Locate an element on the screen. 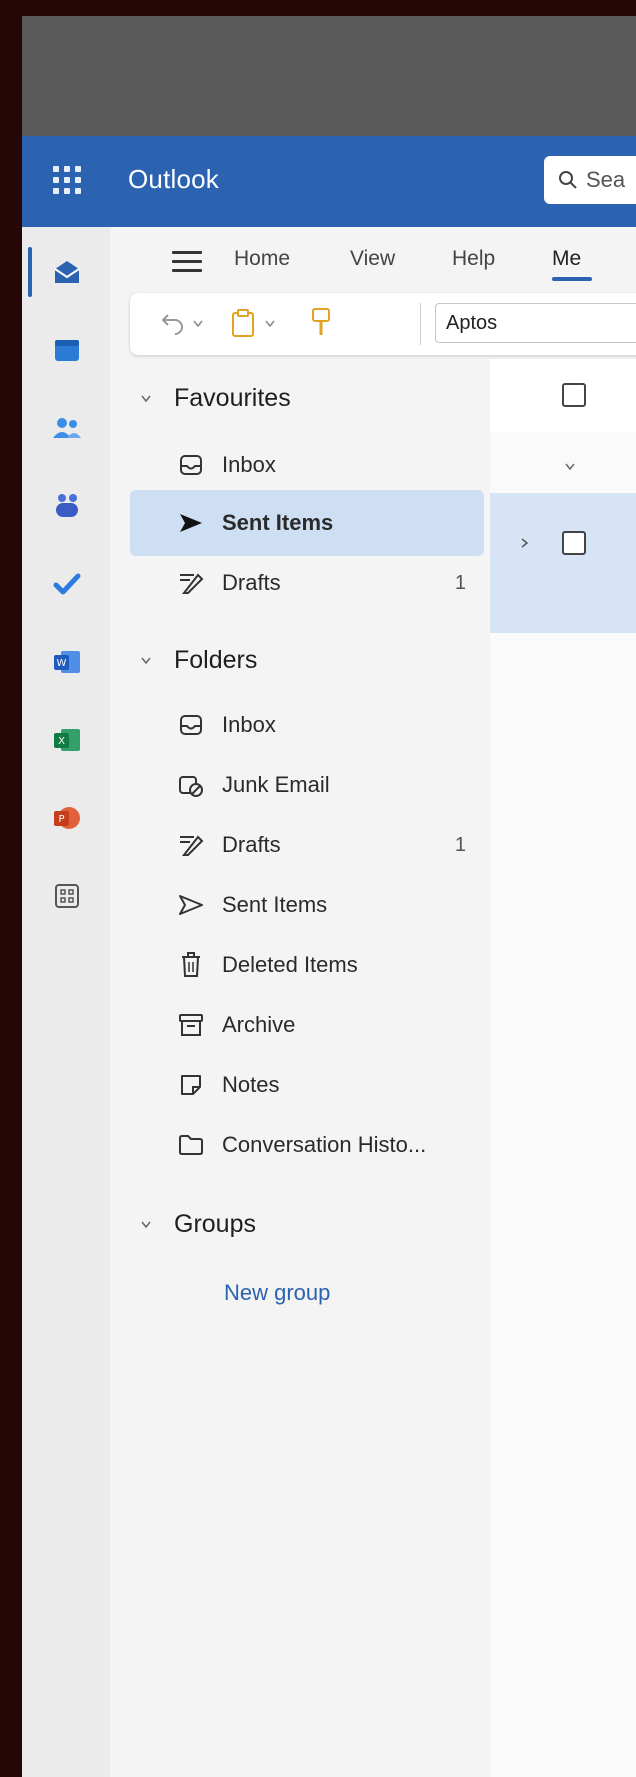  svg-text: W is located at coordinates (62, 663).